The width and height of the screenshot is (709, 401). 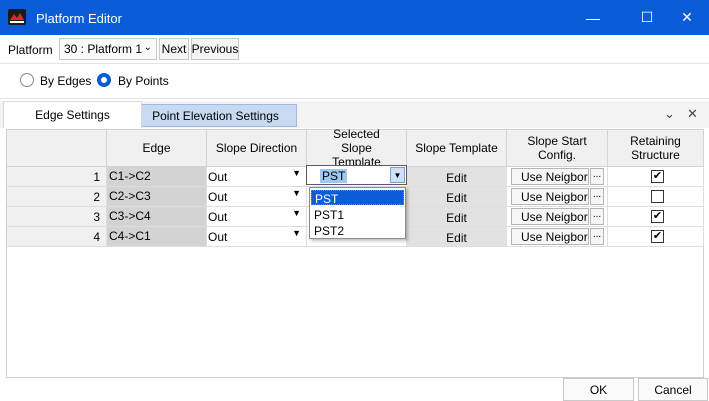 What do you see at coordinates (143, 81) in the screenshot?
I see `by-points-label: By Points` at bounding box center [143, 81].